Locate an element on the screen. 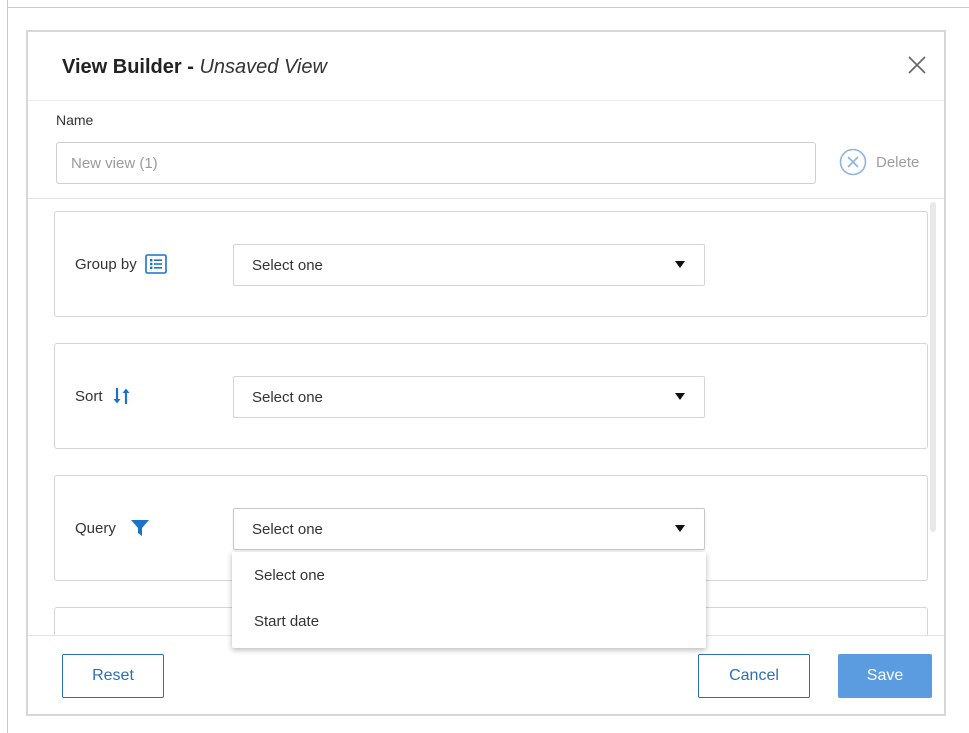 The width and height of the screenshot is (969, 733). dialog-title: View Builder - Unsaved View is located at coordinates (194, 67).